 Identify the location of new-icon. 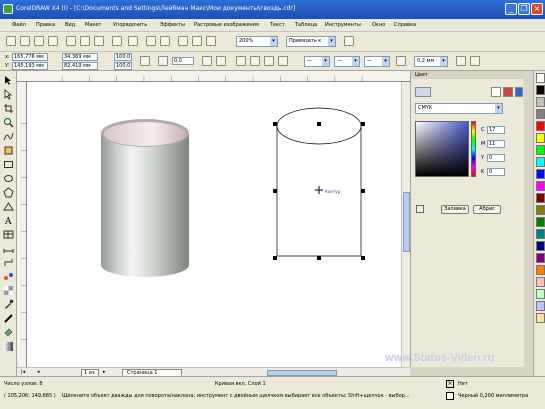
(11, 41).